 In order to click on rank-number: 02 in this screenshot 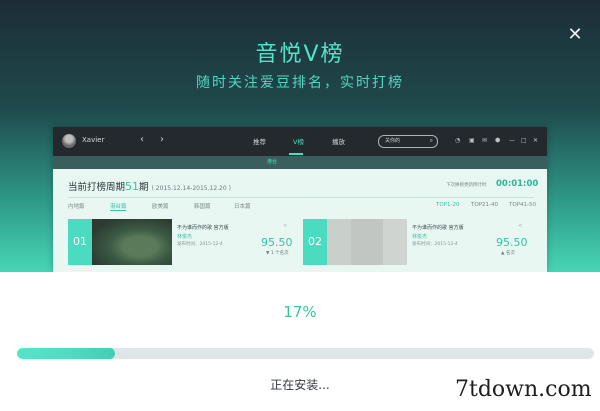, I will do `click(315, 242)`.